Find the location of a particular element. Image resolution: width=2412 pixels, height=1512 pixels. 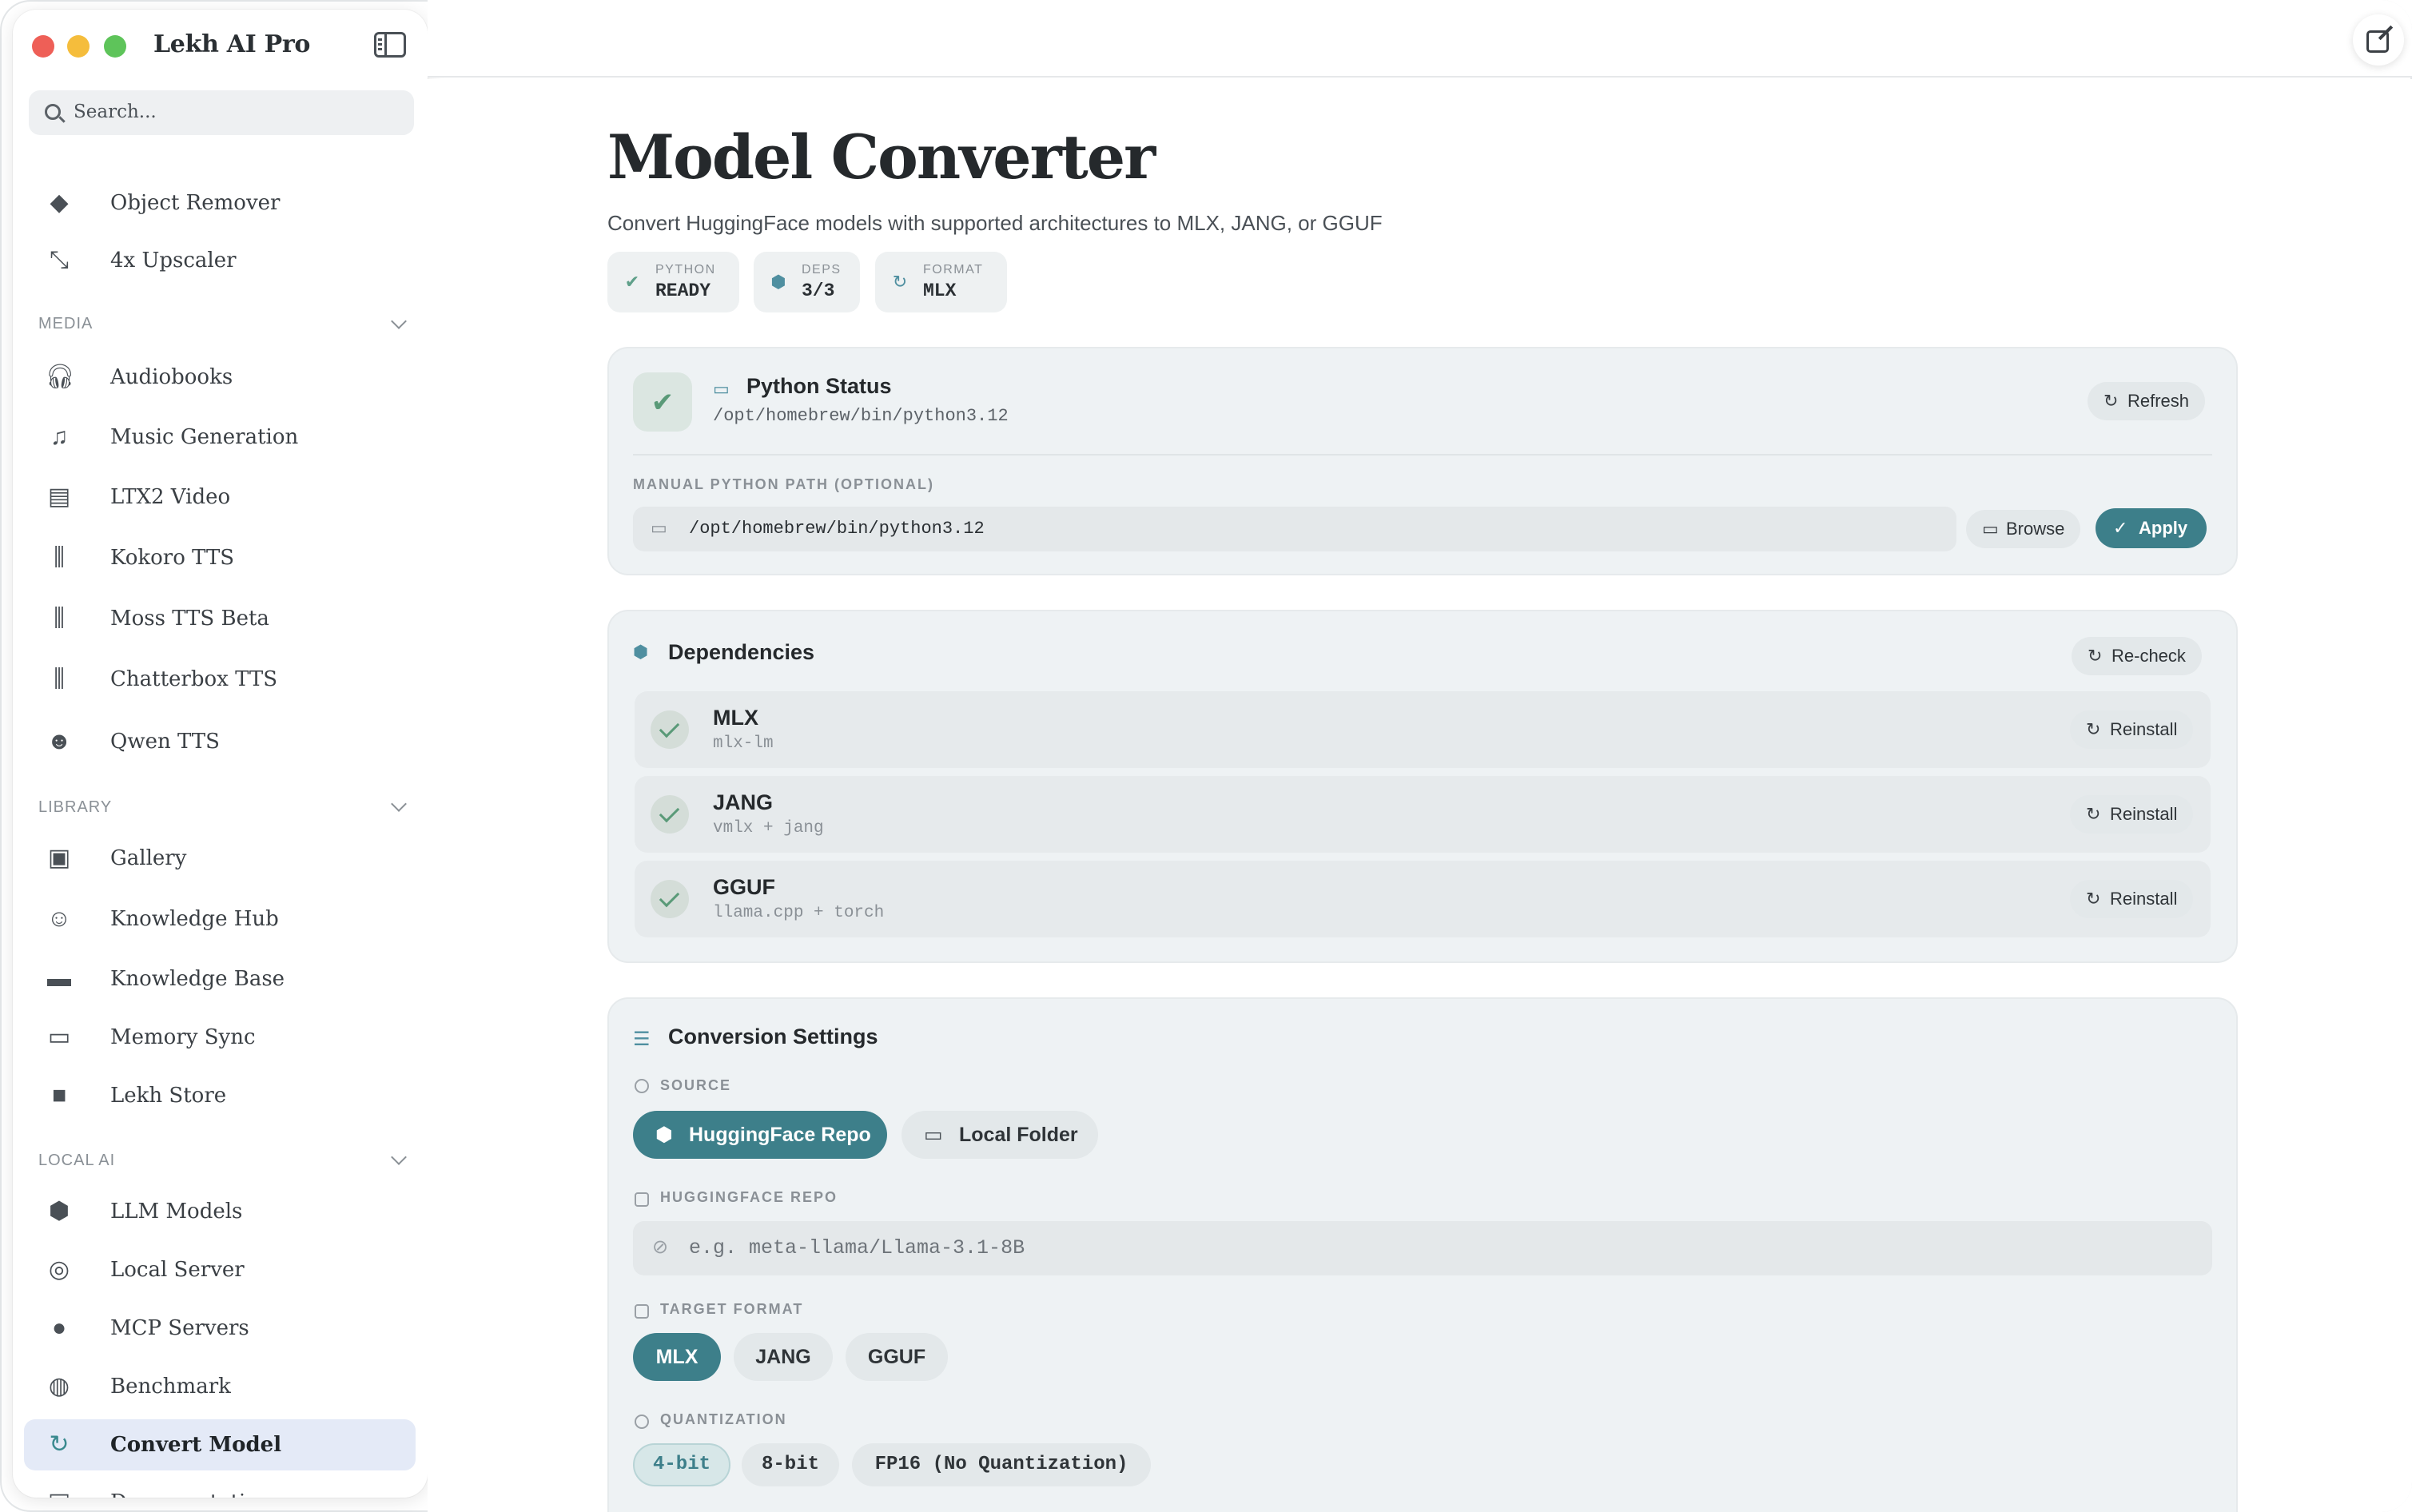

gallery-icon: ▣ is located at coordinates (59, 858).